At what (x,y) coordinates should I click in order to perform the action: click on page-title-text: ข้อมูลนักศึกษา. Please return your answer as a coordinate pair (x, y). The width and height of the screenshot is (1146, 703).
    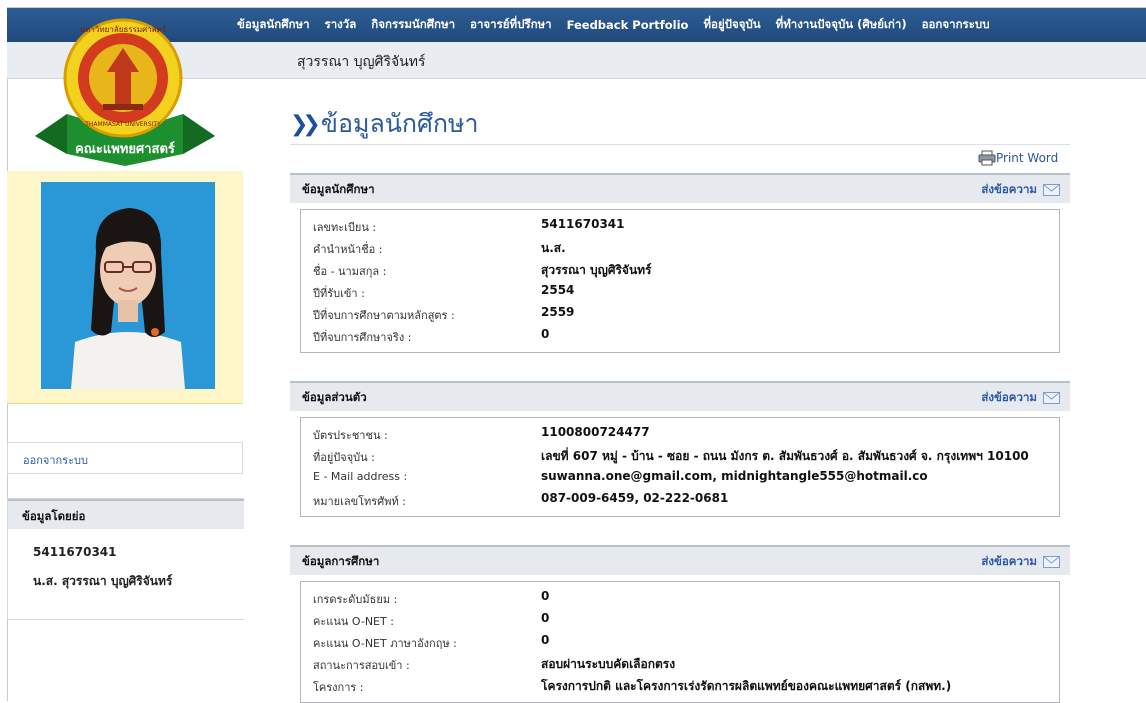
    Looking at the image, I should click on (399, 123).